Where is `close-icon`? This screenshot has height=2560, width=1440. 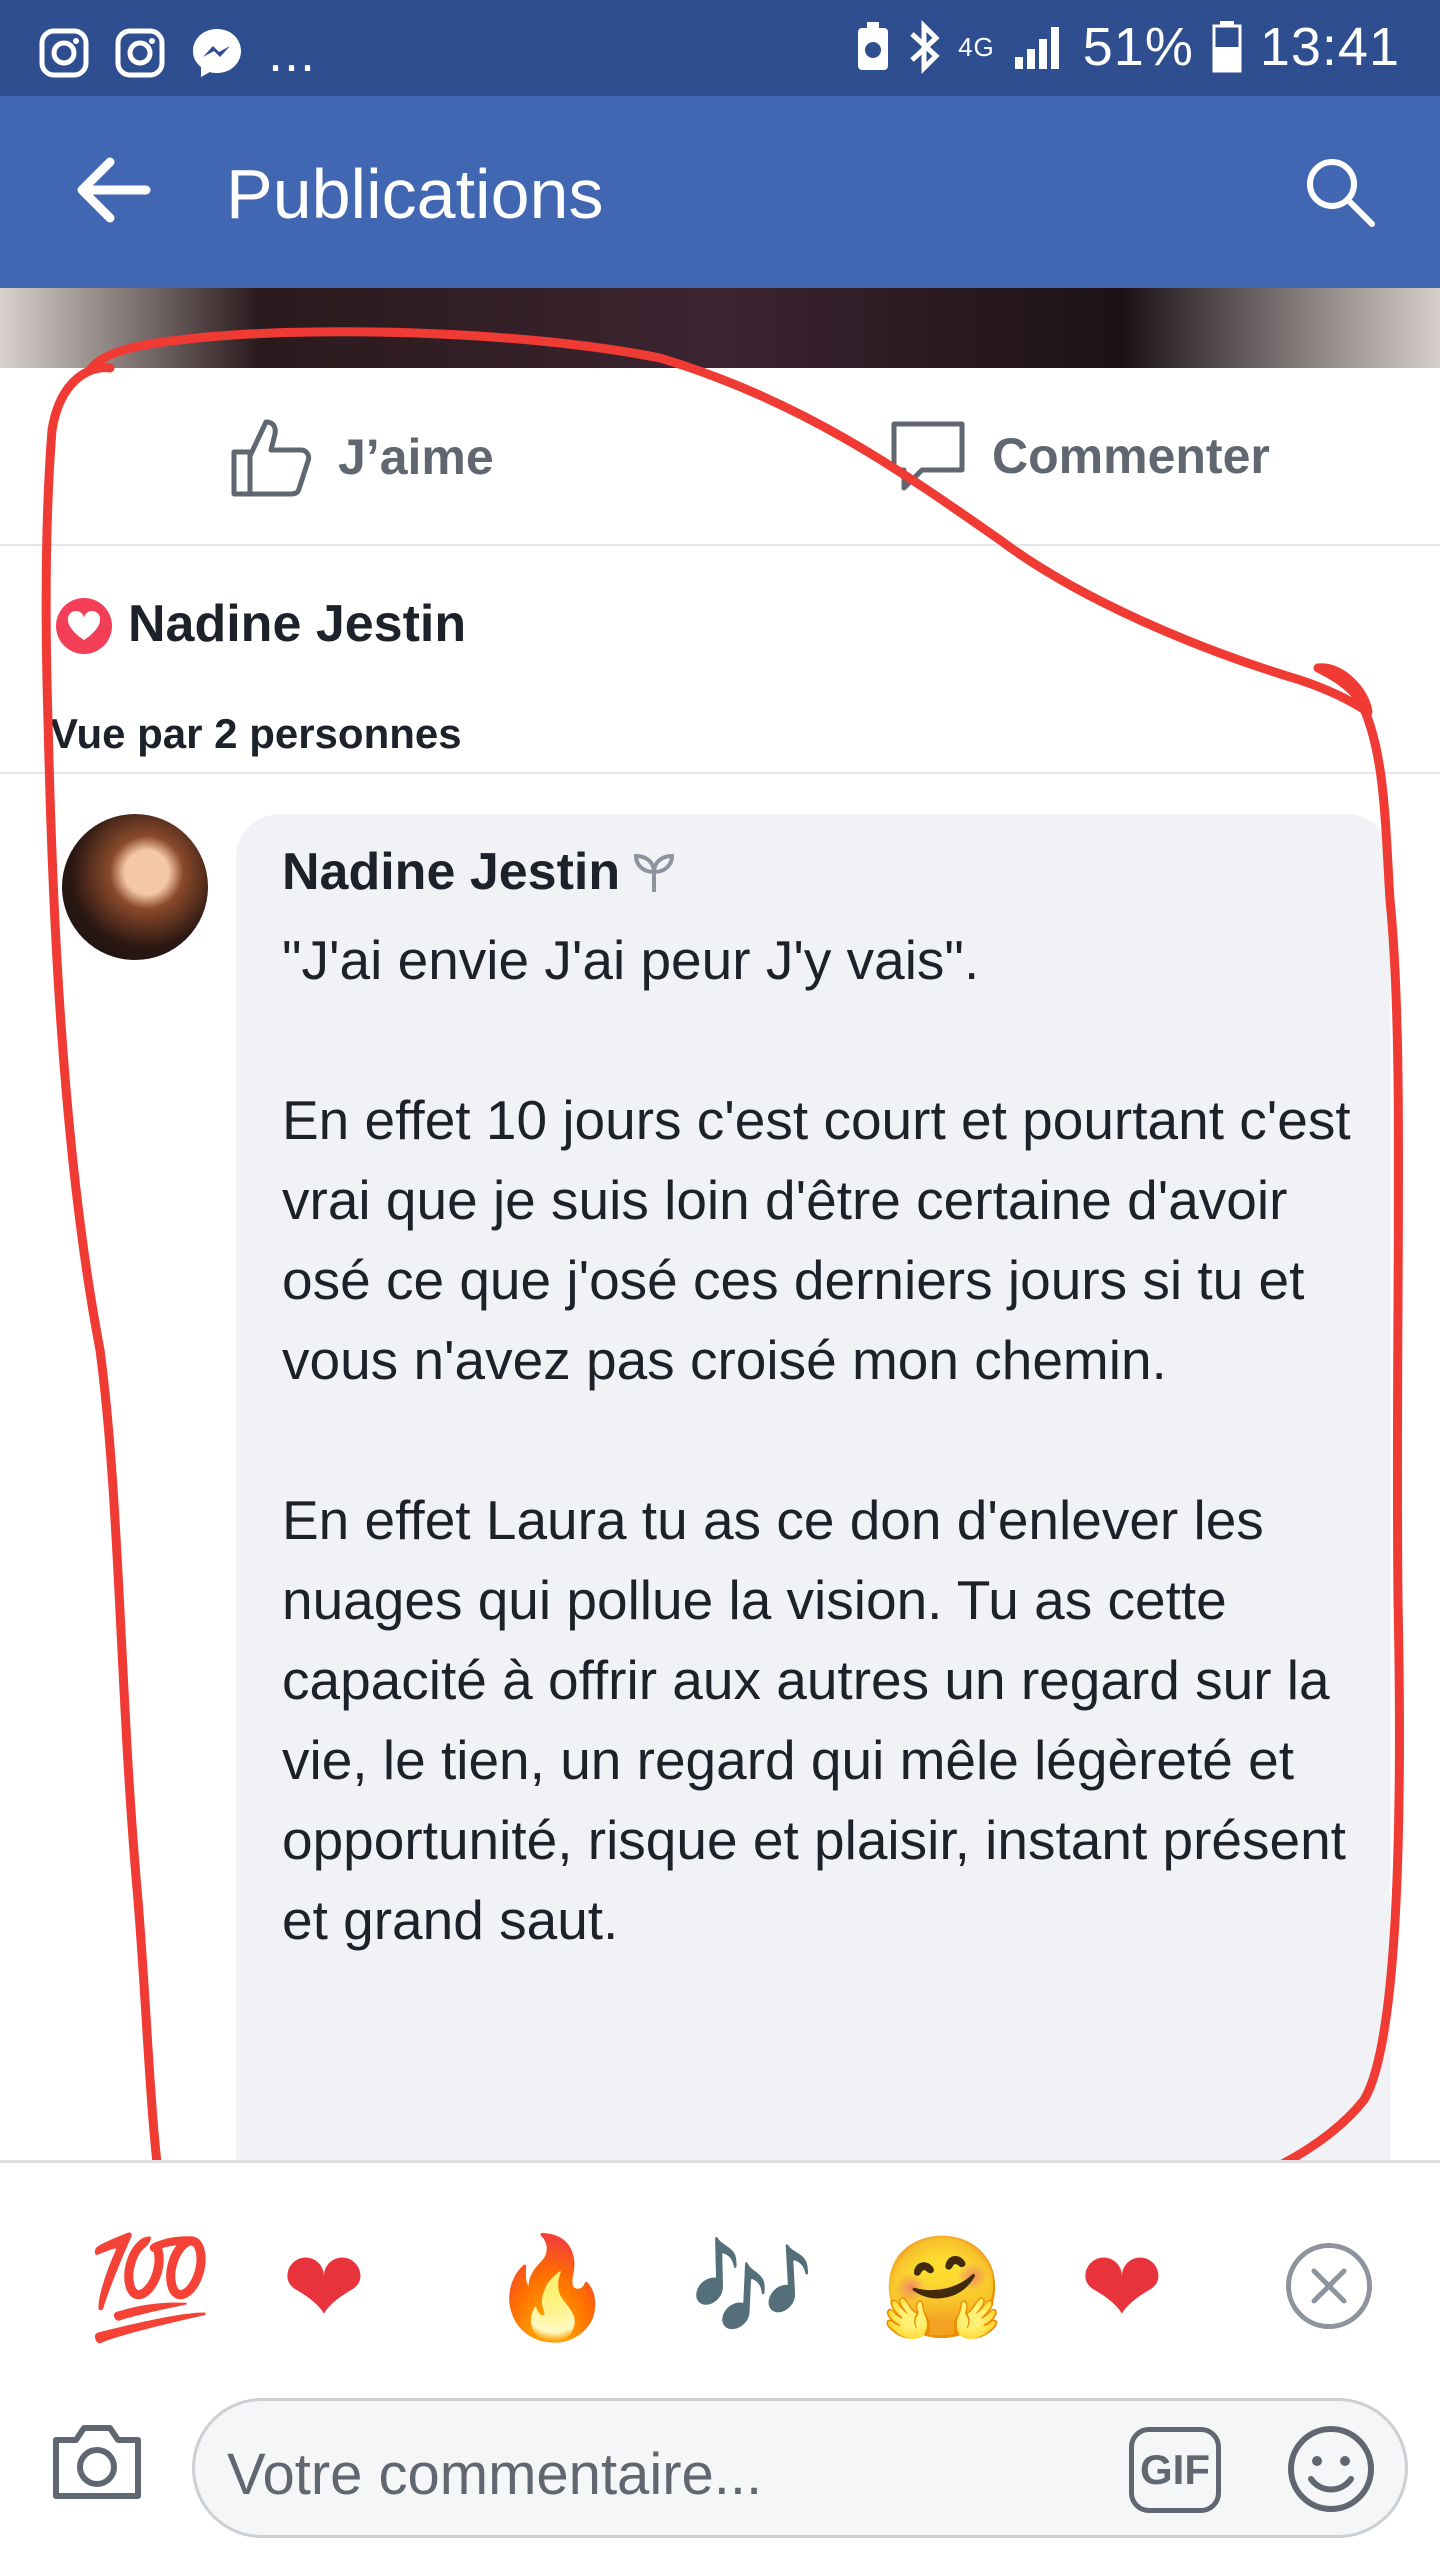
close-icon is located at coordinates (1329, 2286).